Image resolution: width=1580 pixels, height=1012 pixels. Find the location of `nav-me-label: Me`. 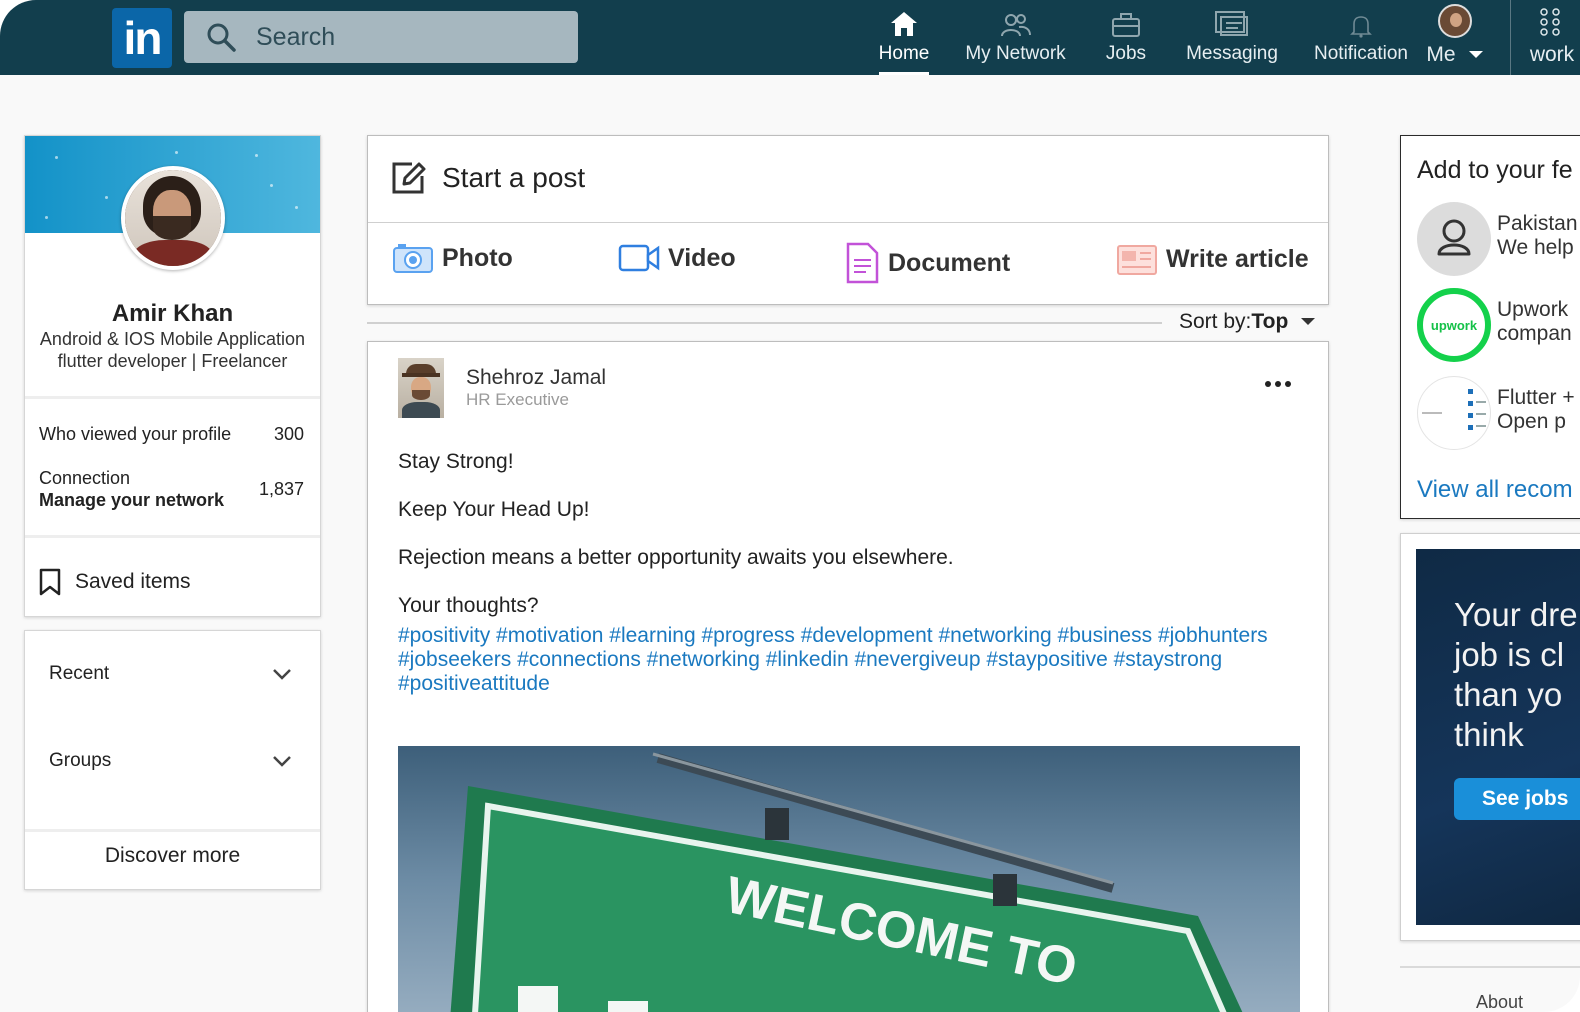

nav-me-label: Me is located at coordinates (1441, 54).